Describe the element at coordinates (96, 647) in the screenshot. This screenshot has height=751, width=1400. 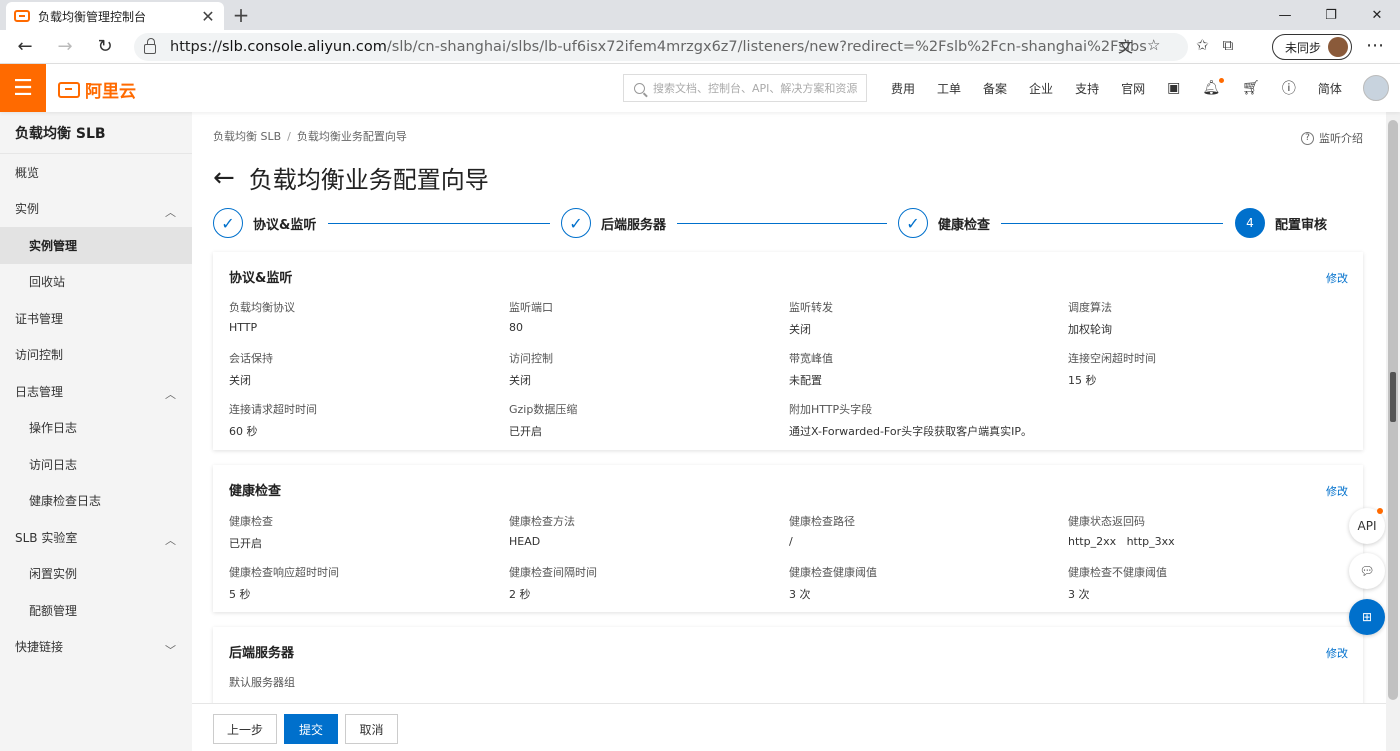
I see `sidebar-group-quick-links: 快捷链接 ﹀` at that location.